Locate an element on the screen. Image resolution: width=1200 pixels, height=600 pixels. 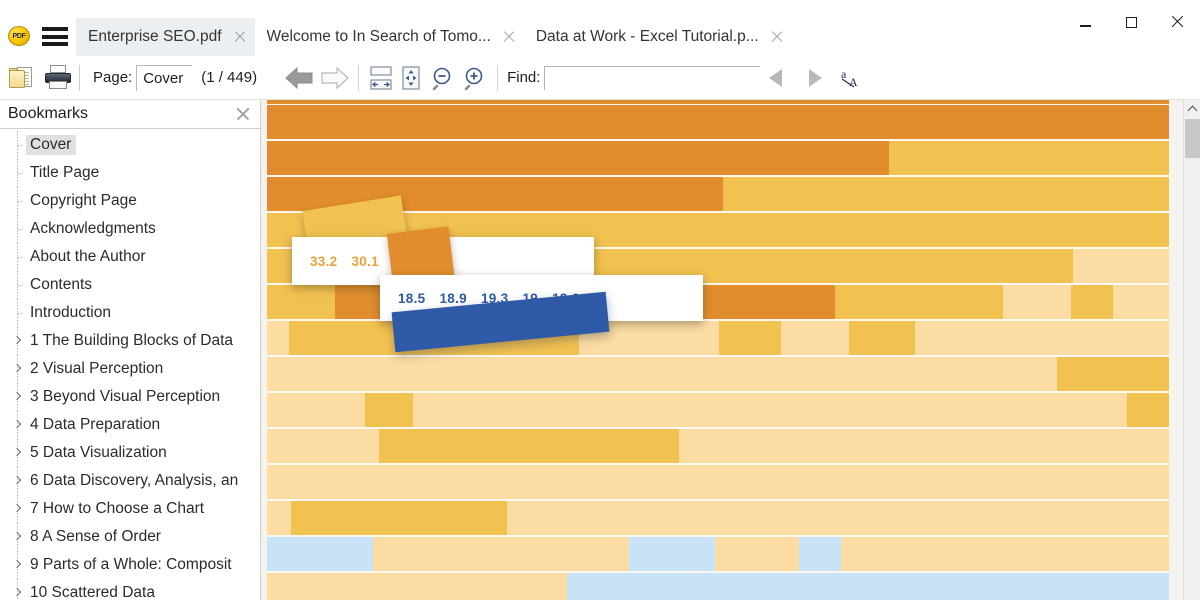
find-input is located at coordinates (653, 78).